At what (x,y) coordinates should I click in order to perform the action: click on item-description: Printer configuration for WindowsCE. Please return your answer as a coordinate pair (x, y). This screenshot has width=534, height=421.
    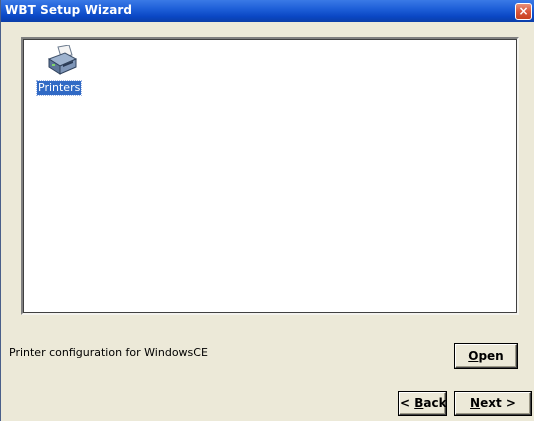
    Looking at the image, I should click on (108, 352).